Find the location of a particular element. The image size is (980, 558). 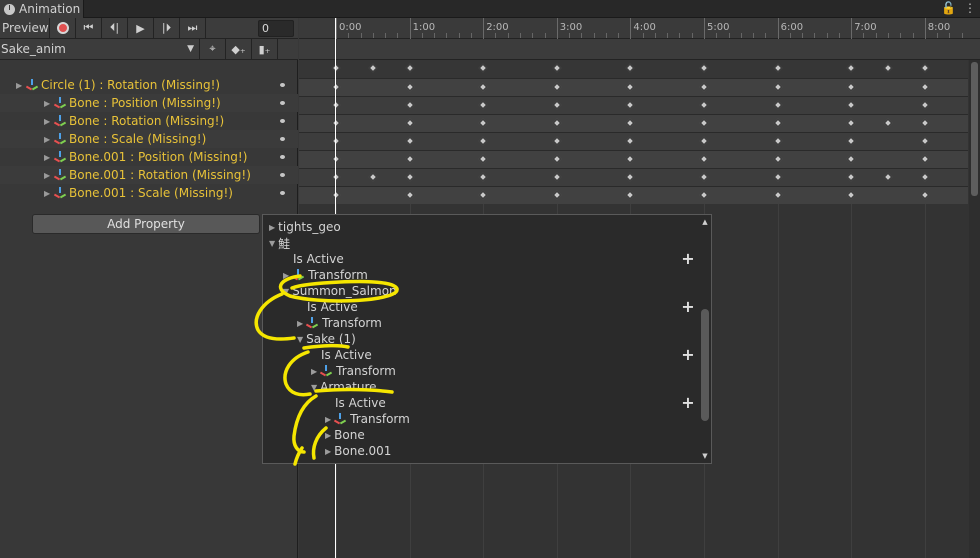

record-button is located at coordinates (63, 28).